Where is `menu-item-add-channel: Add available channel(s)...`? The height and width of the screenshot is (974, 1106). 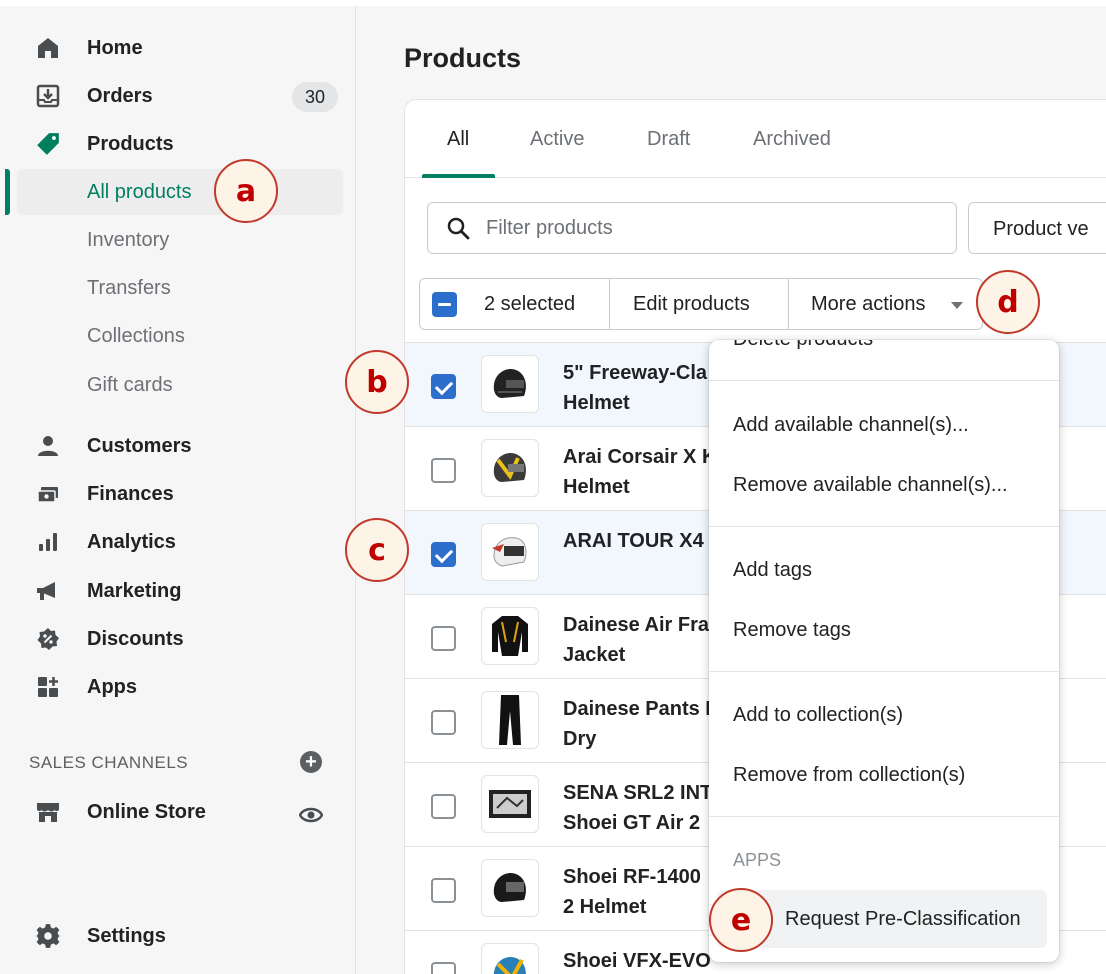 menu-item-add-channel: Add available channel(s)... is located at coordinates (851, 425).